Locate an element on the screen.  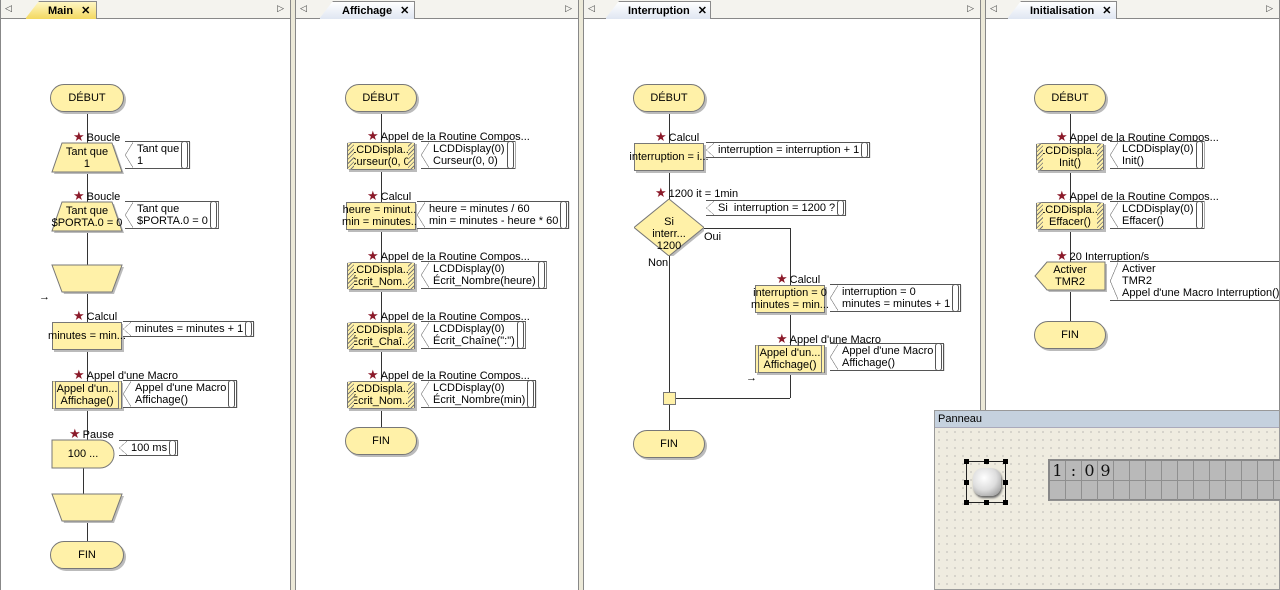
comment-box: LCDDisplay(0) Init() is located at coordinates (1157, 155).